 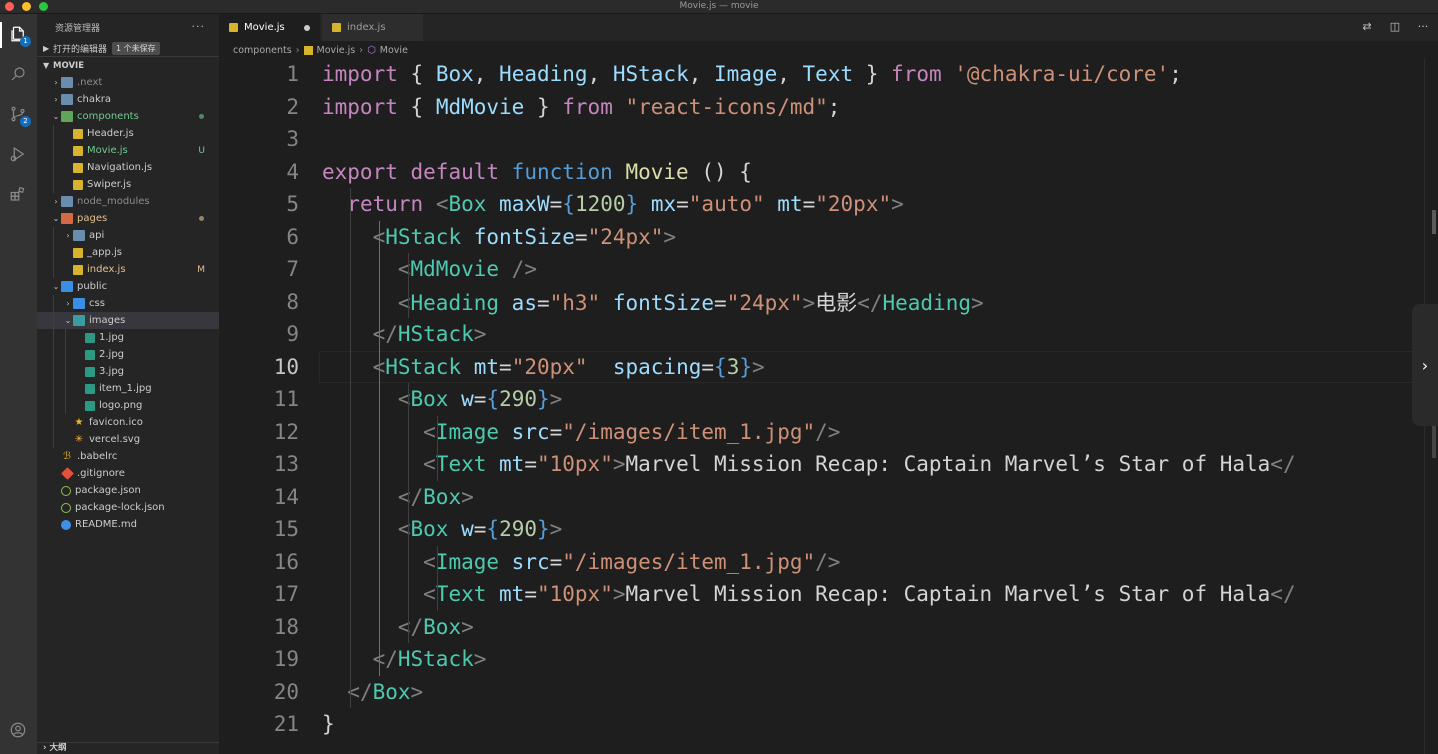 What do you see at coordinates (106, 524) in the screenshot?
I see `tree-item-label: README.md` at bounding box center [106, 524].